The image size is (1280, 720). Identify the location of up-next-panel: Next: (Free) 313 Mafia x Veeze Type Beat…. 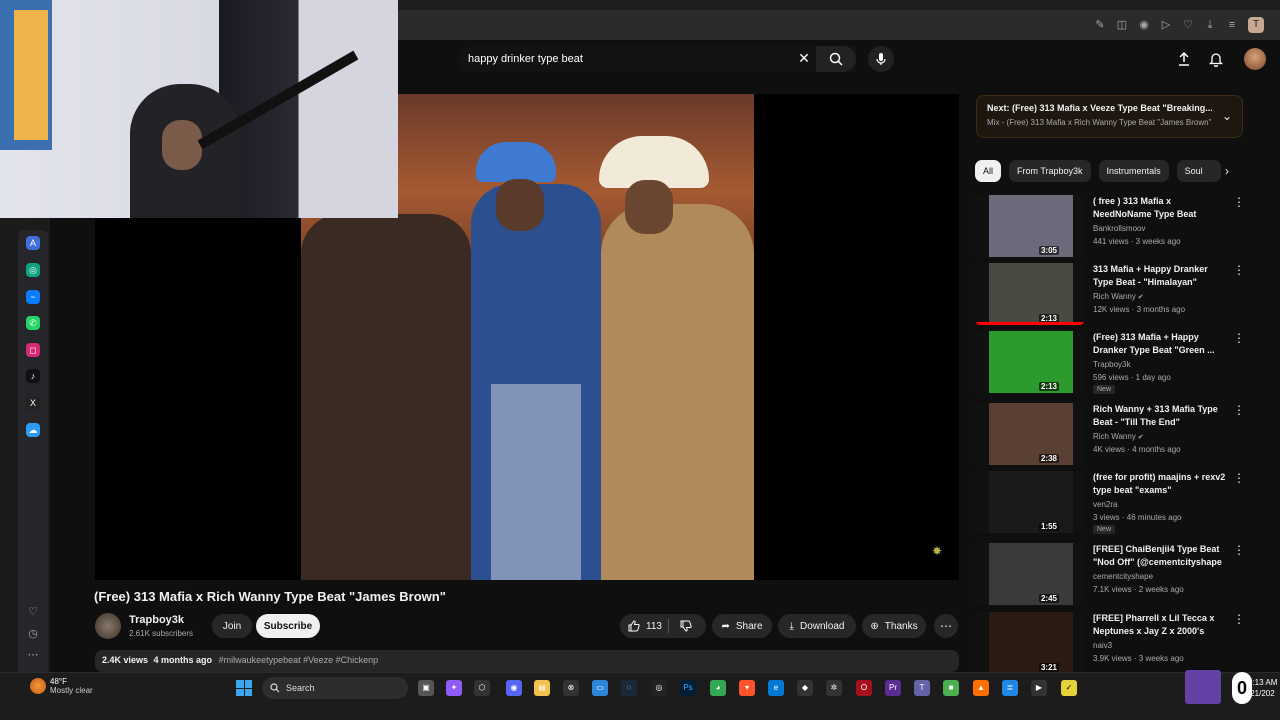
(1109, 116).